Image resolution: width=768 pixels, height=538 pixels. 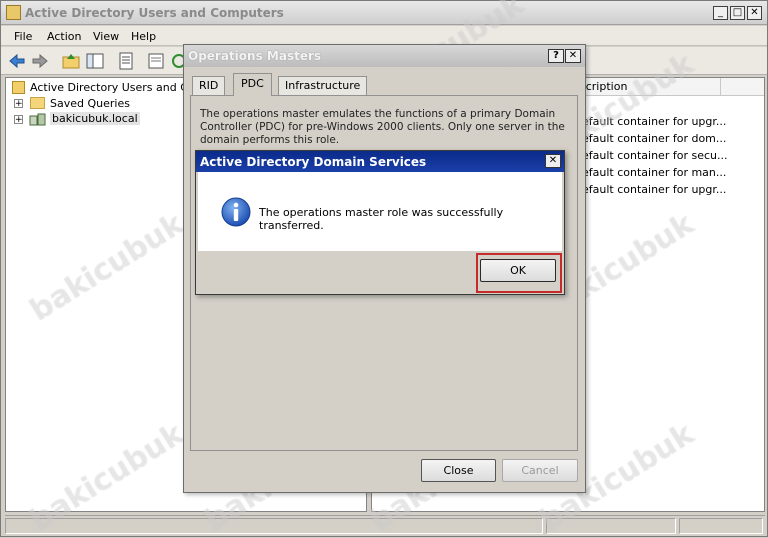 What do you see at coordinates (143, 36) in the screenshot?
I see `menu-help: Help` at bounding box center [143, 36].